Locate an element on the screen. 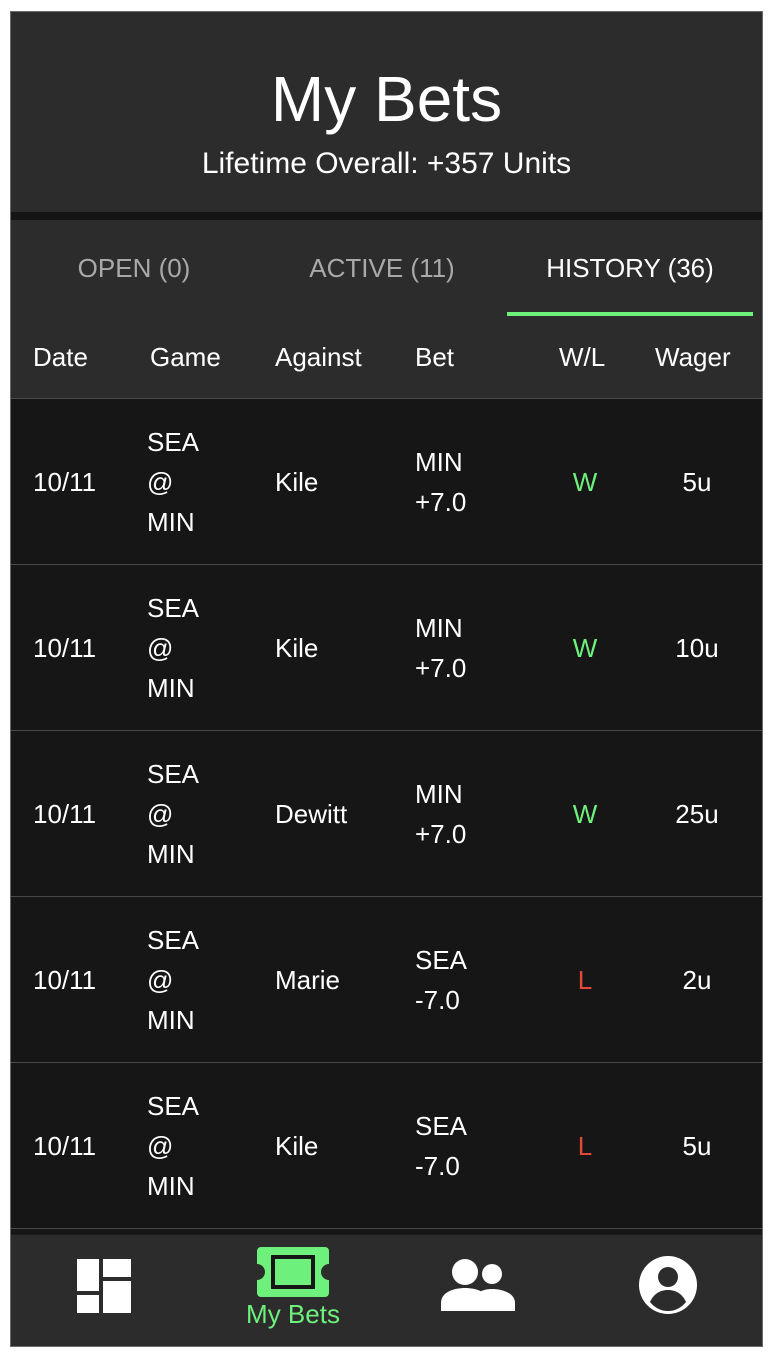  tab-open: OPEN (0) is located at coordinates (134, 268).